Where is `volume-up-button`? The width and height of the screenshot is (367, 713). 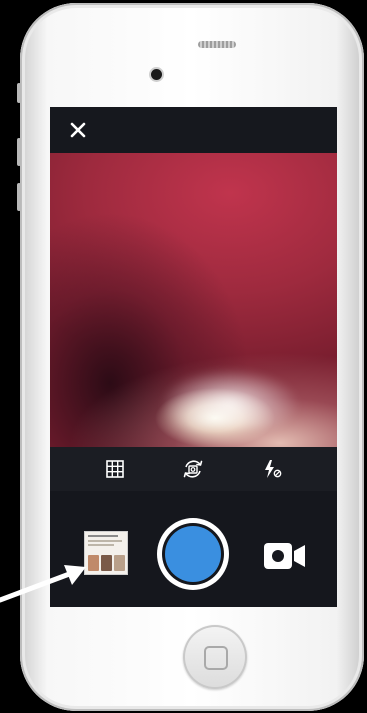 volume-up-button is located at coordinates (19, 152).